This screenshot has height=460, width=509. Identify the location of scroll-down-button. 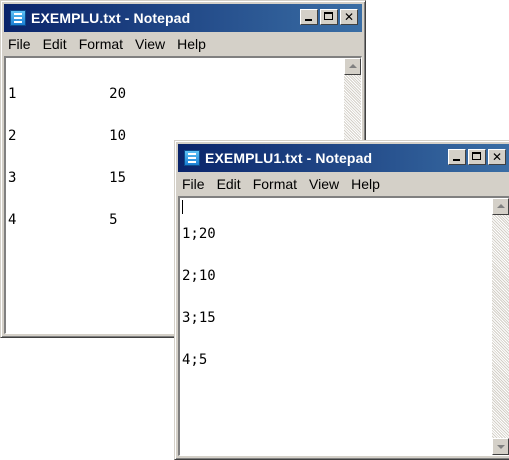
(500, 446).